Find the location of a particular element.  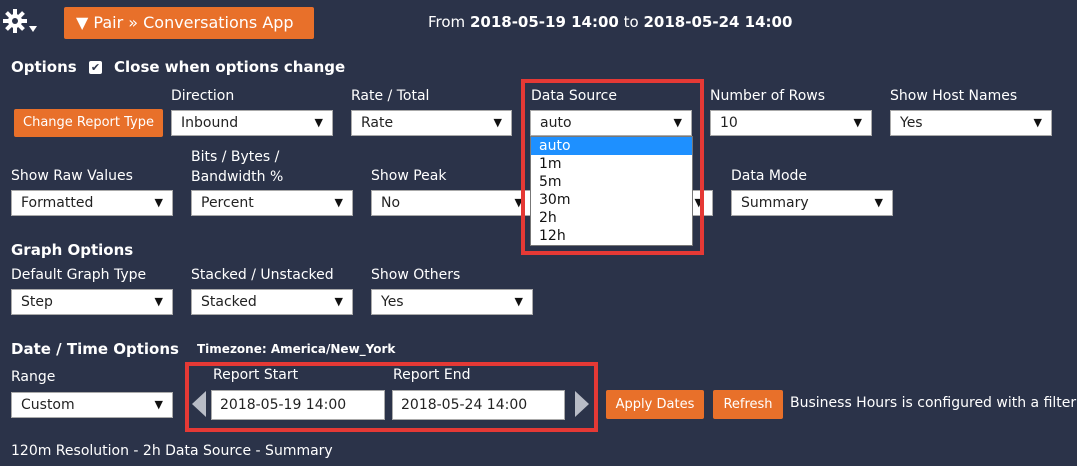

data-mode-value: Summary is located at coordinates (775, 203).